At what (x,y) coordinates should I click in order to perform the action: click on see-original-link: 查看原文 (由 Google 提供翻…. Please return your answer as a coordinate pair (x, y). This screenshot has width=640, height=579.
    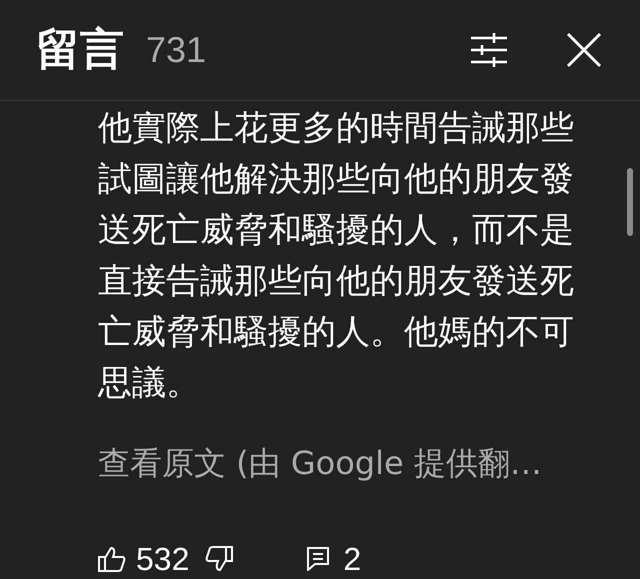
    Looking at the image, I should click on (369, 463).